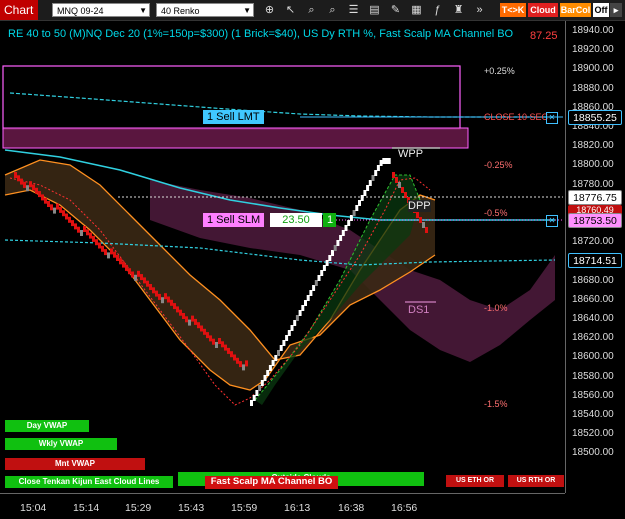 This screenshot has width=625, height=519. Describe the element at coordinates (593, 376) in the screenshot. I see `price-tick-label: 18580.00` at that location.